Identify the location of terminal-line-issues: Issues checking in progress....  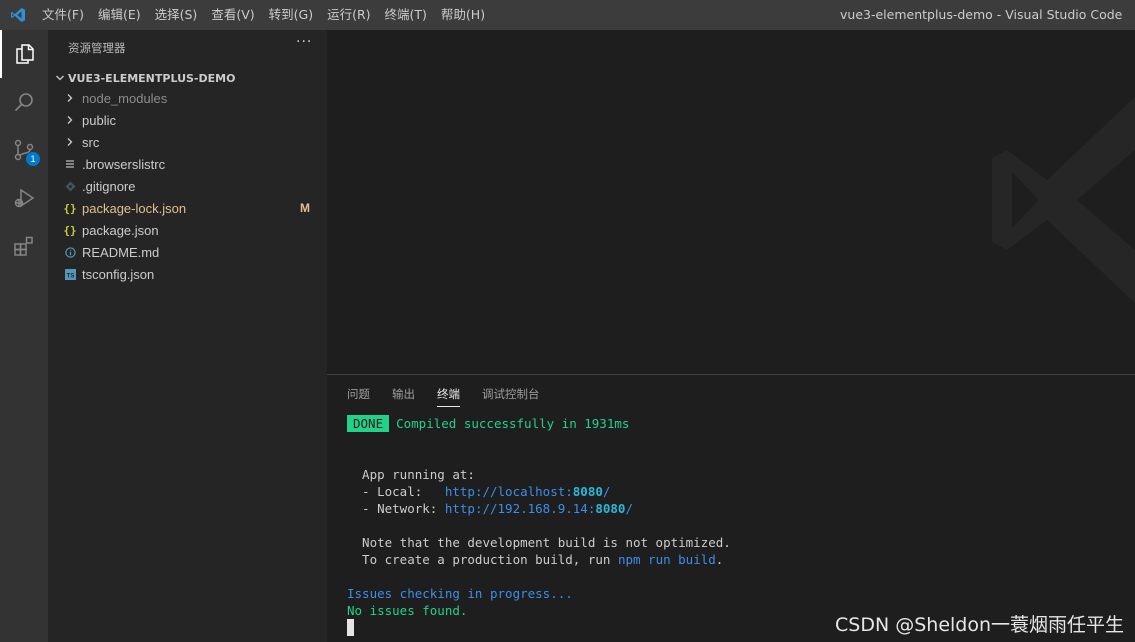
(460, 593).